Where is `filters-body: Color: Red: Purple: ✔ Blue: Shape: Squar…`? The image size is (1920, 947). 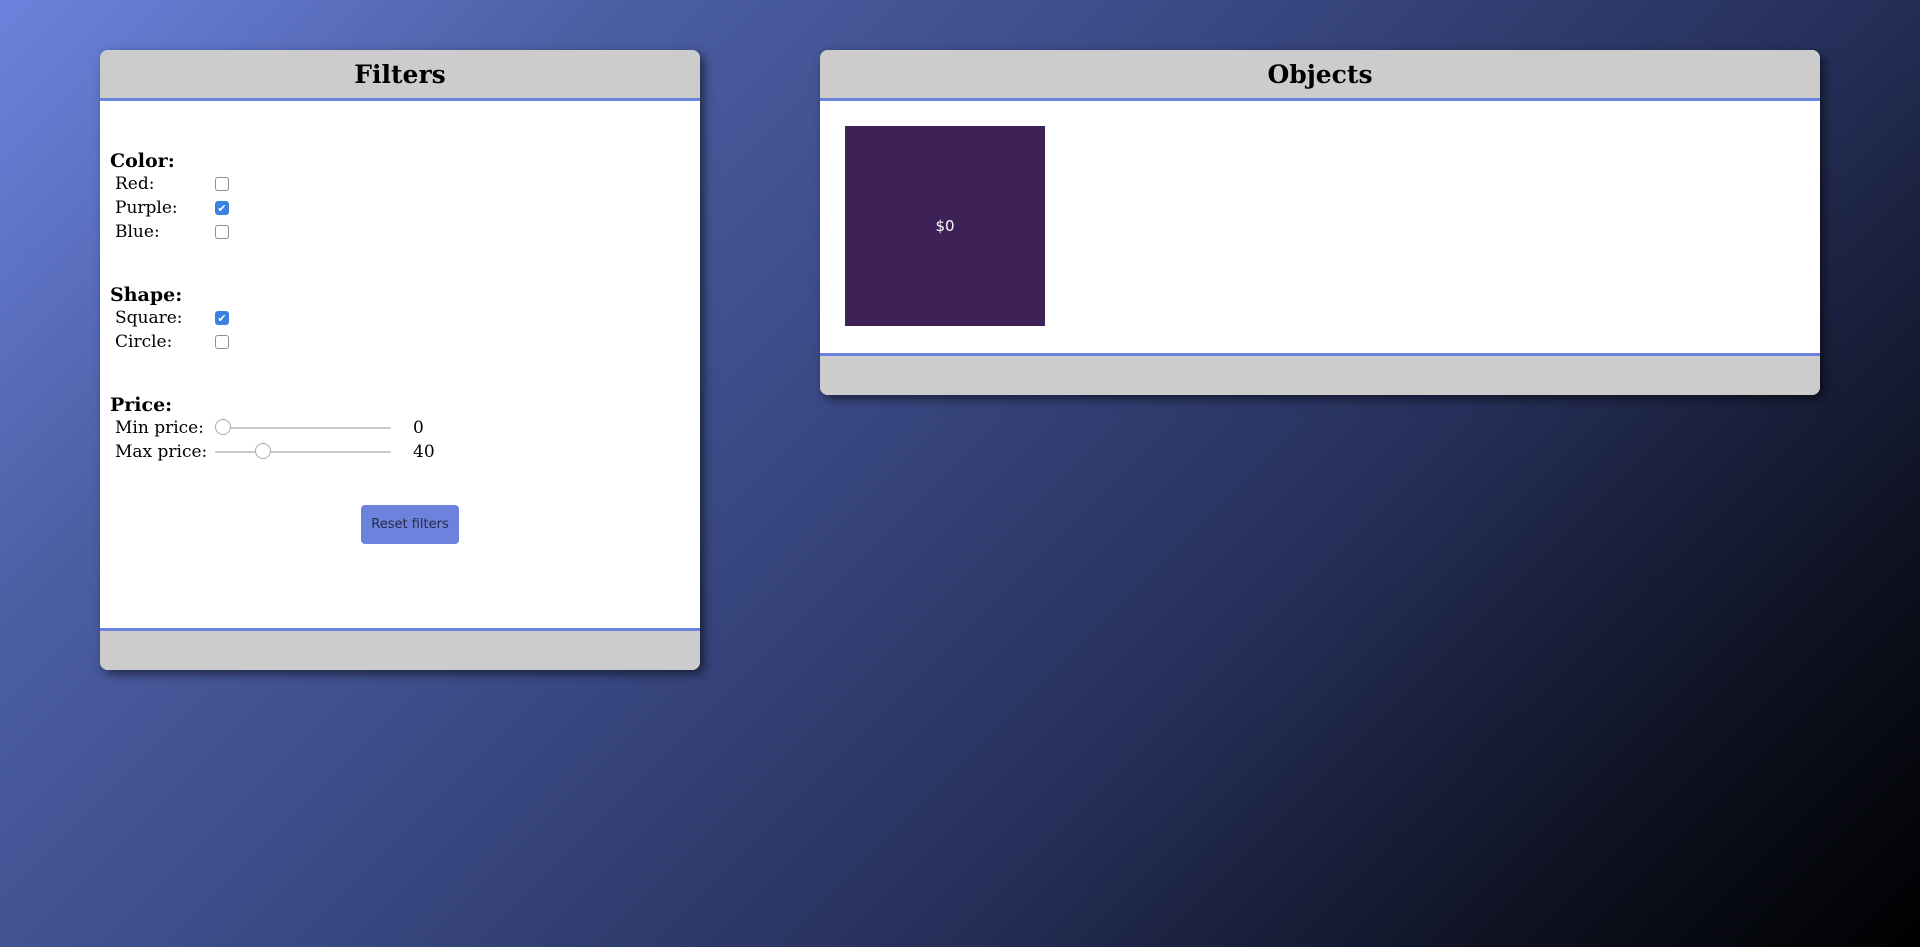 filters-body: Color: Red: Purple: ✔ Blue: Shape: Squar… is located at coordinates (400, 322).